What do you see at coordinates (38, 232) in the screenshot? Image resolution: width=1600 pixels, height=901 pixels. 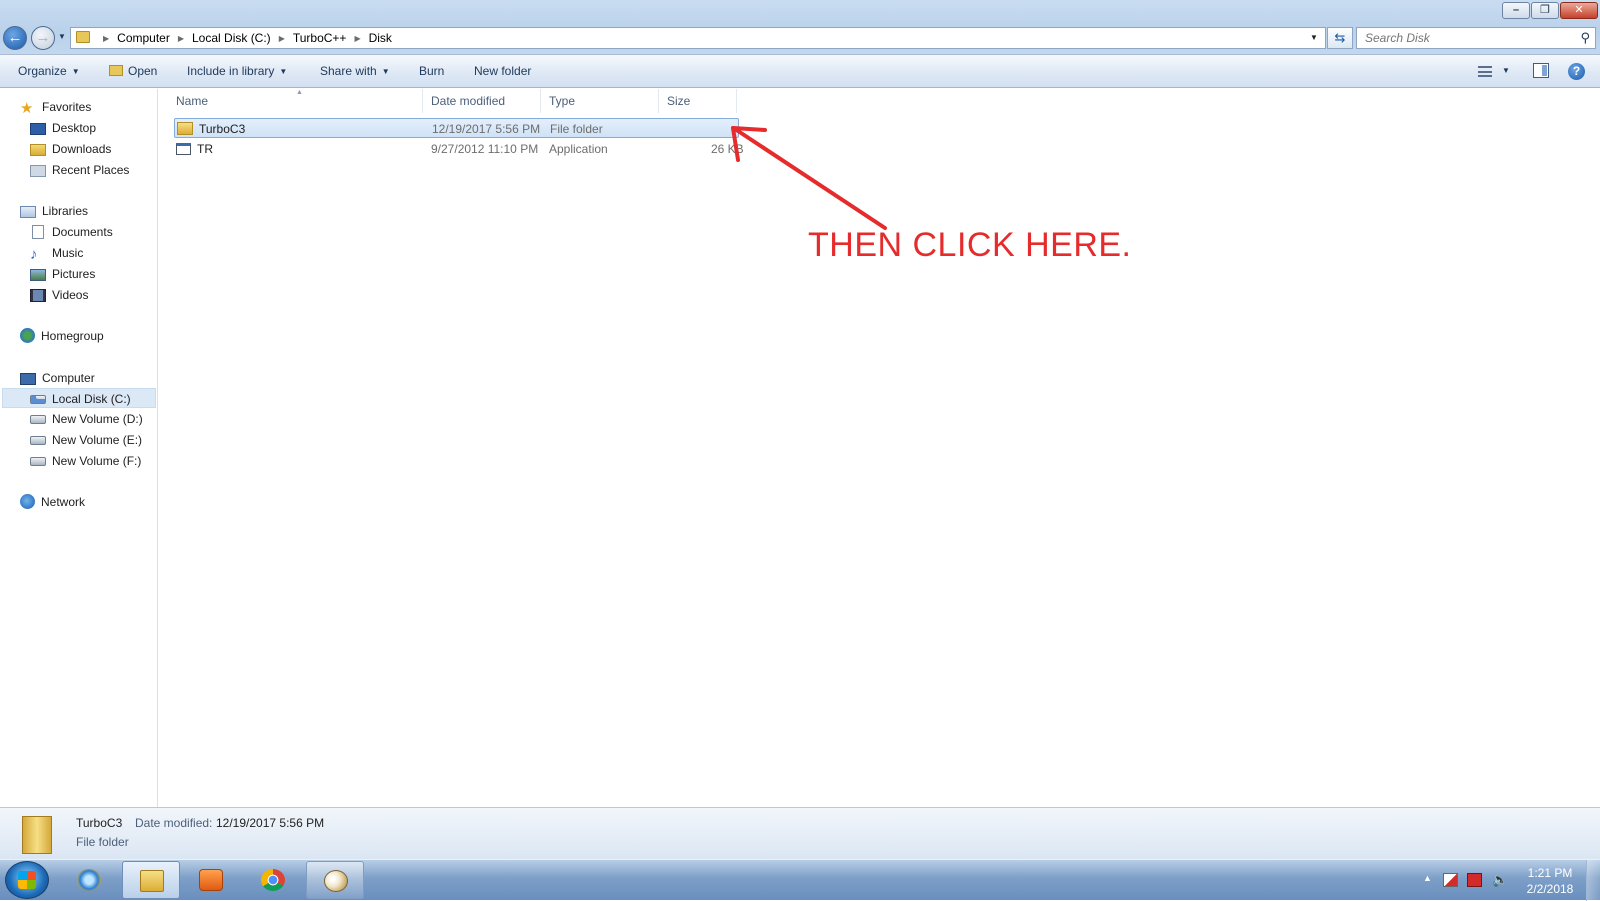 I see `document-icon` at bounding box center [38, 232].